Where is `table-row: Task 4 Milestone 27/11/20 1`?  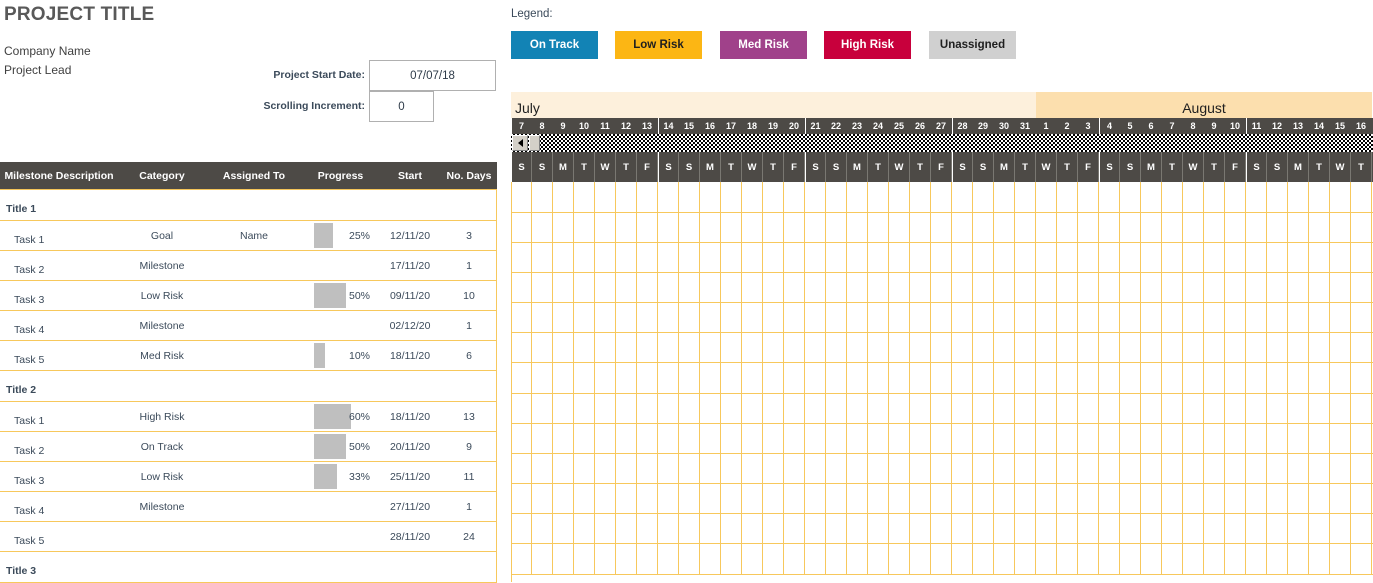 table-row: Task 4 Milestone 27/11/20 1 is located at coordinates (248, 507).